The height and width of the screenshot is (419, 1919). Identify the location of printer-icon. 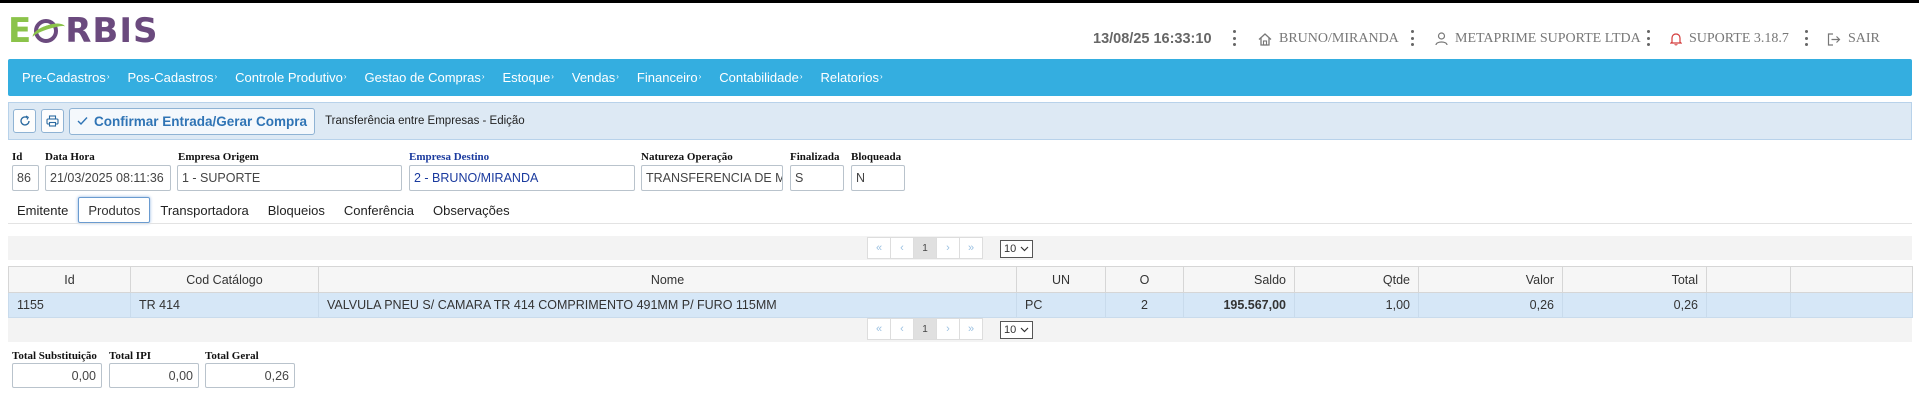
(52, 121).